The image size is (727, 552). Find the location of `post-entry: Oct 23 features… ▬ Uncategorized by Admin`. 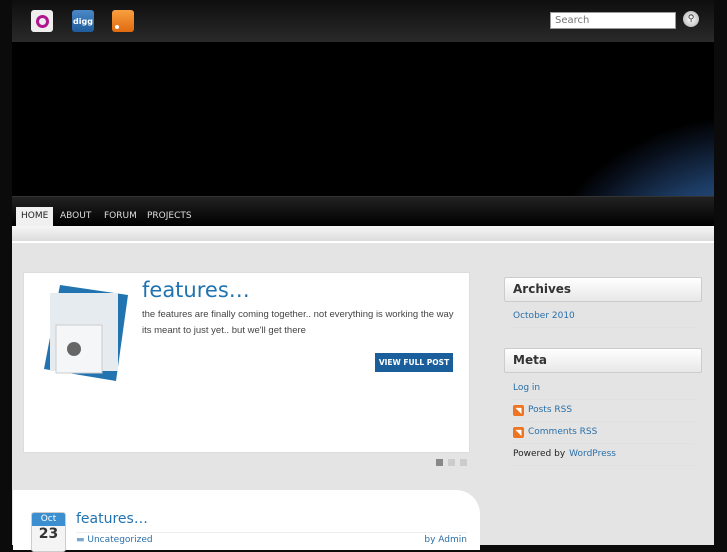

post-entry: Oct 23 features… ▬ Uncategorized by Admin is located at coordinates (246, 521).